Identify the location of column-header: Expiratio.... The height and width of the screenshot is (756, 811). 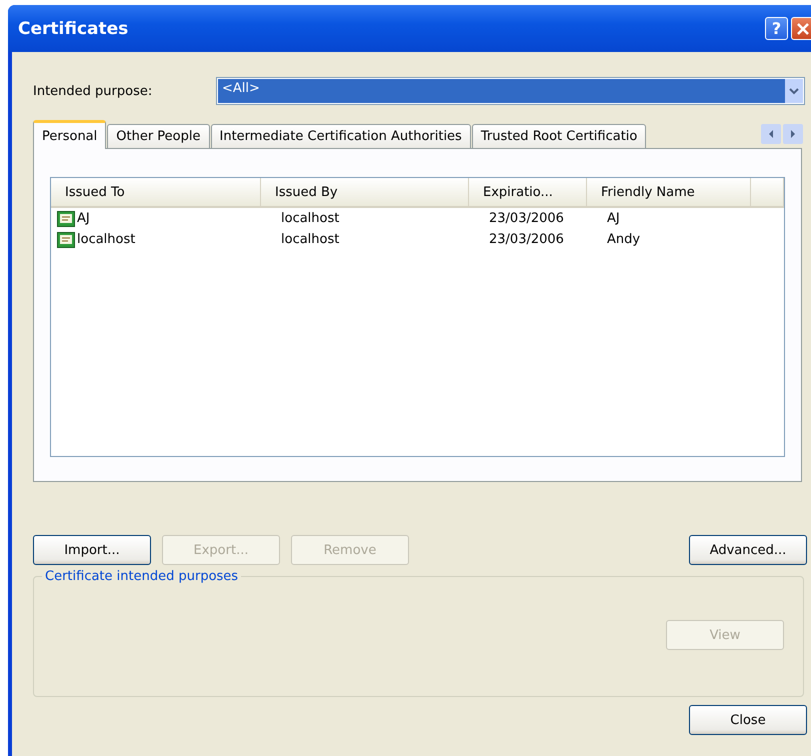
(528, 193).